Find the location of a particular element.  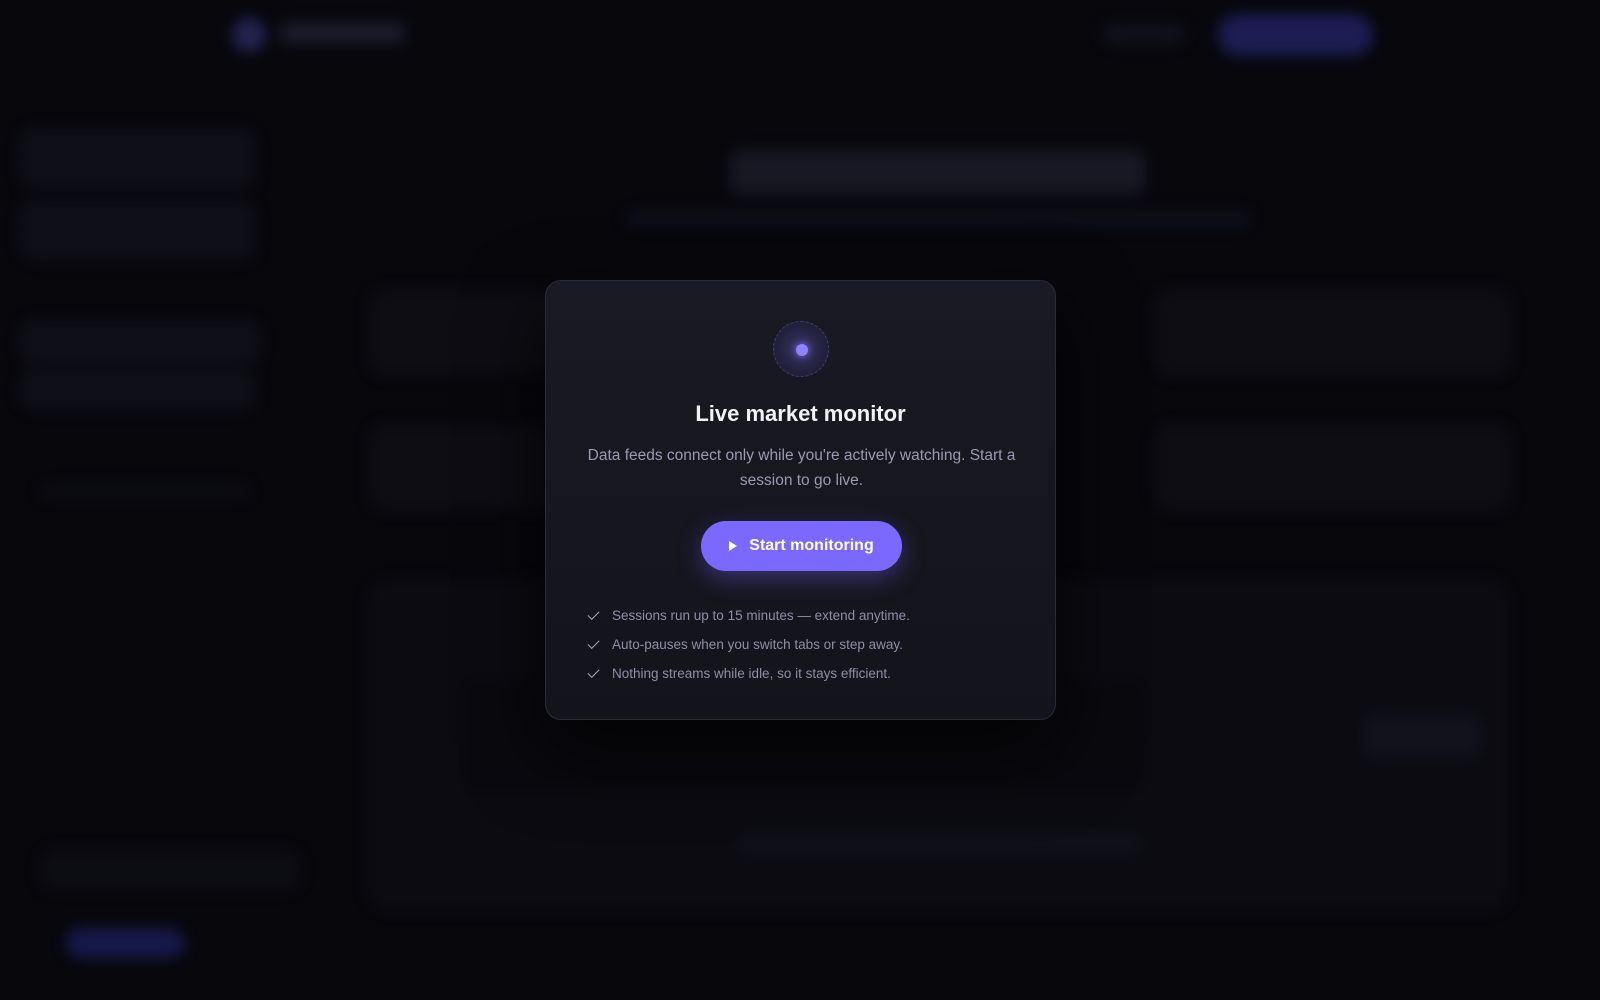

page-subtitle is located at coordinates (937, 219).